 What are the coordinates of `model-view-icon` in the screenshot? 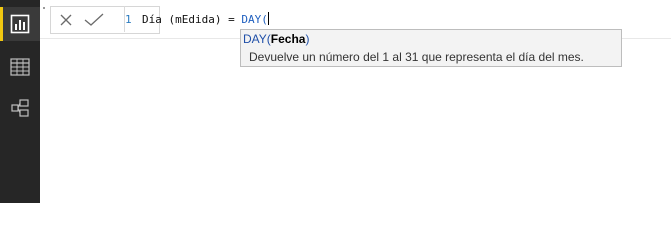 It's located at (20, 108).